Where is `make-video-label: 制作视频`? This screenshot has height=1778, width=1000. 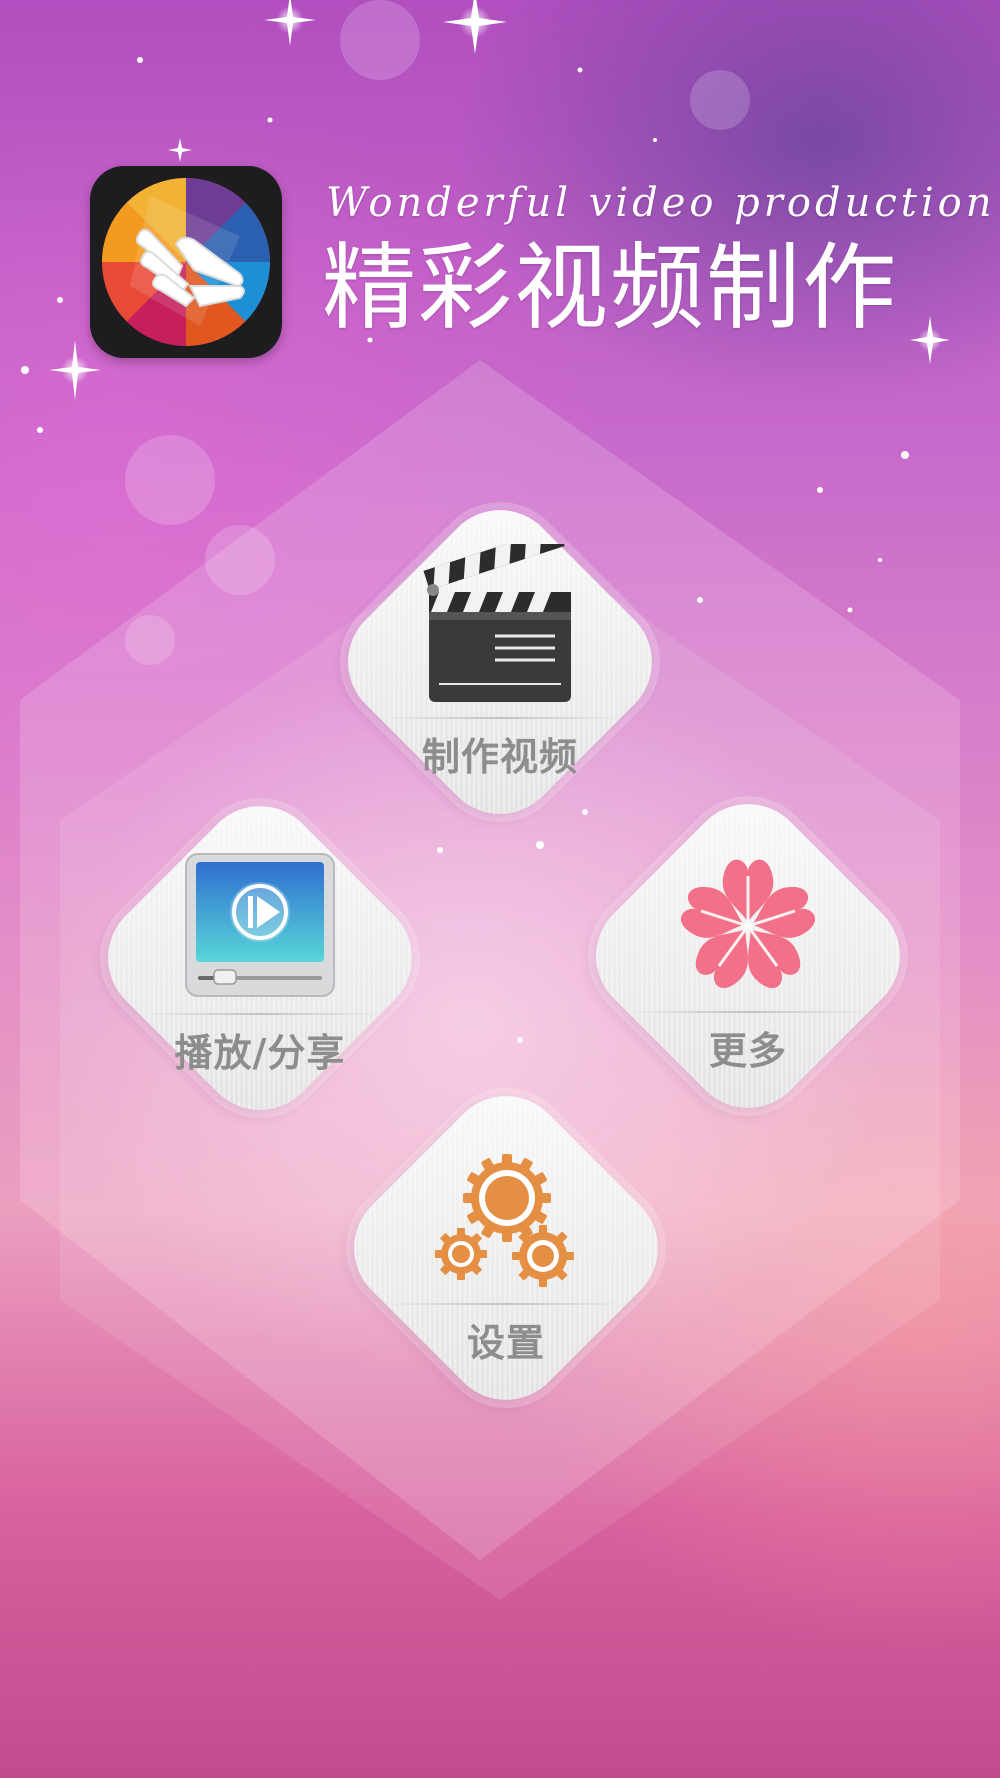 make-video-label: 制作视频 is located at coordinates (499, 757).